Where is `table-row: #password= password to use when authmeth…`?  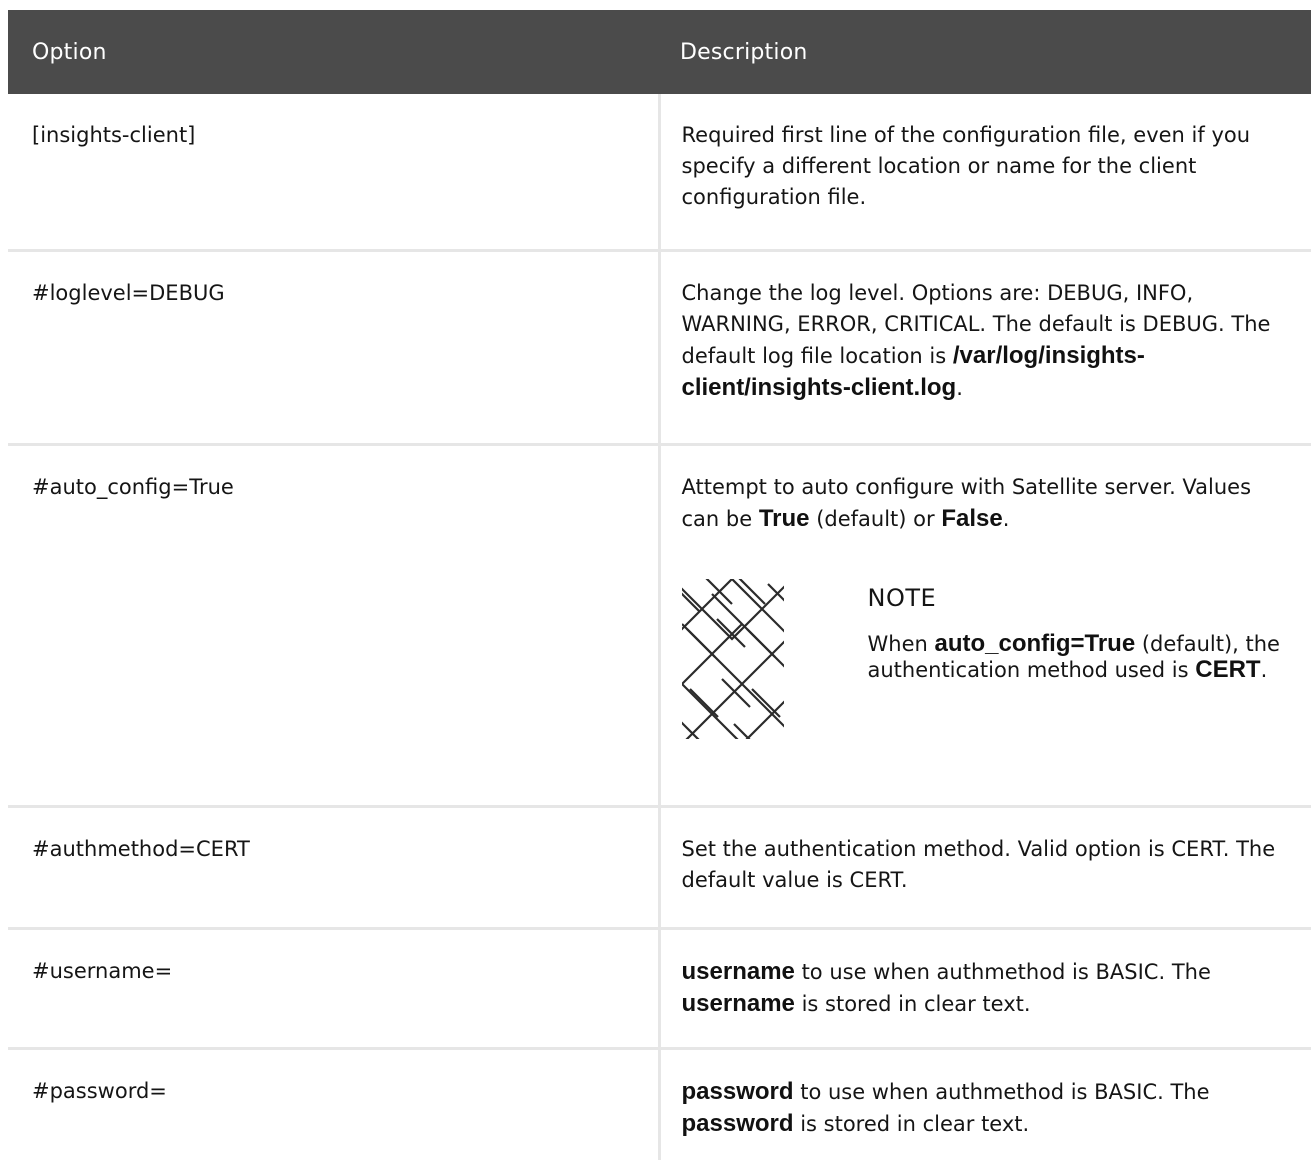
table-row: #password= password to use when authmeth… is located at coordinates (659, 1104).